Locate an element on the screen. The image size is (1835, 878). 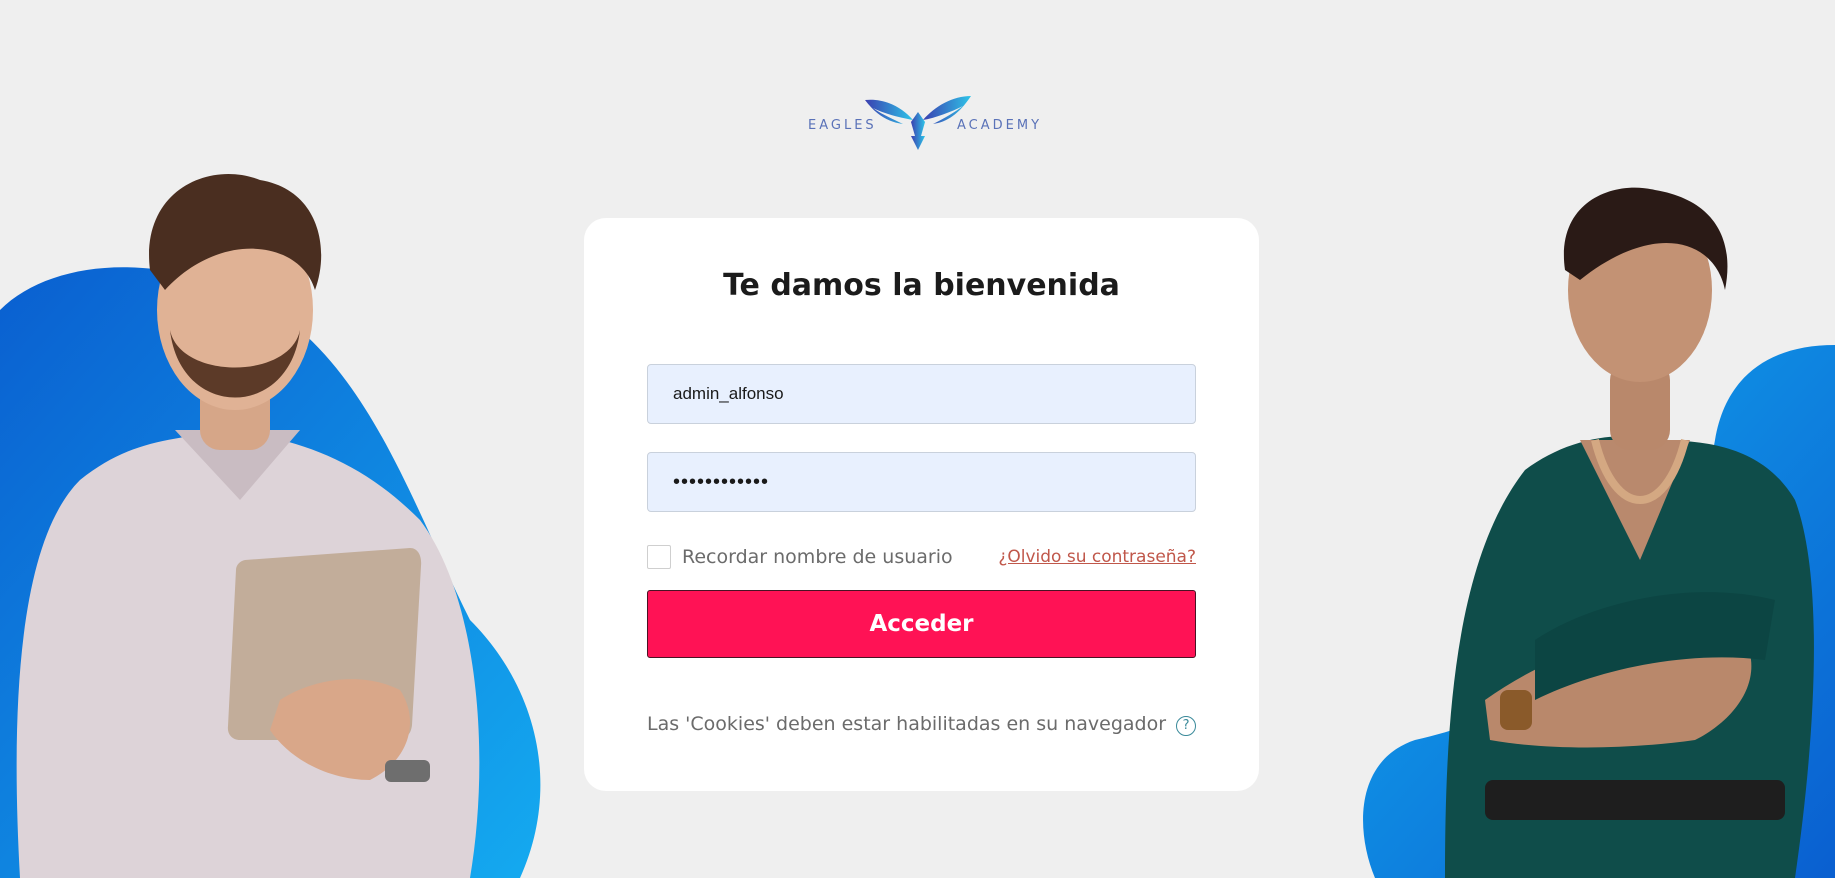
username-input is located at coordinates (921, 394).